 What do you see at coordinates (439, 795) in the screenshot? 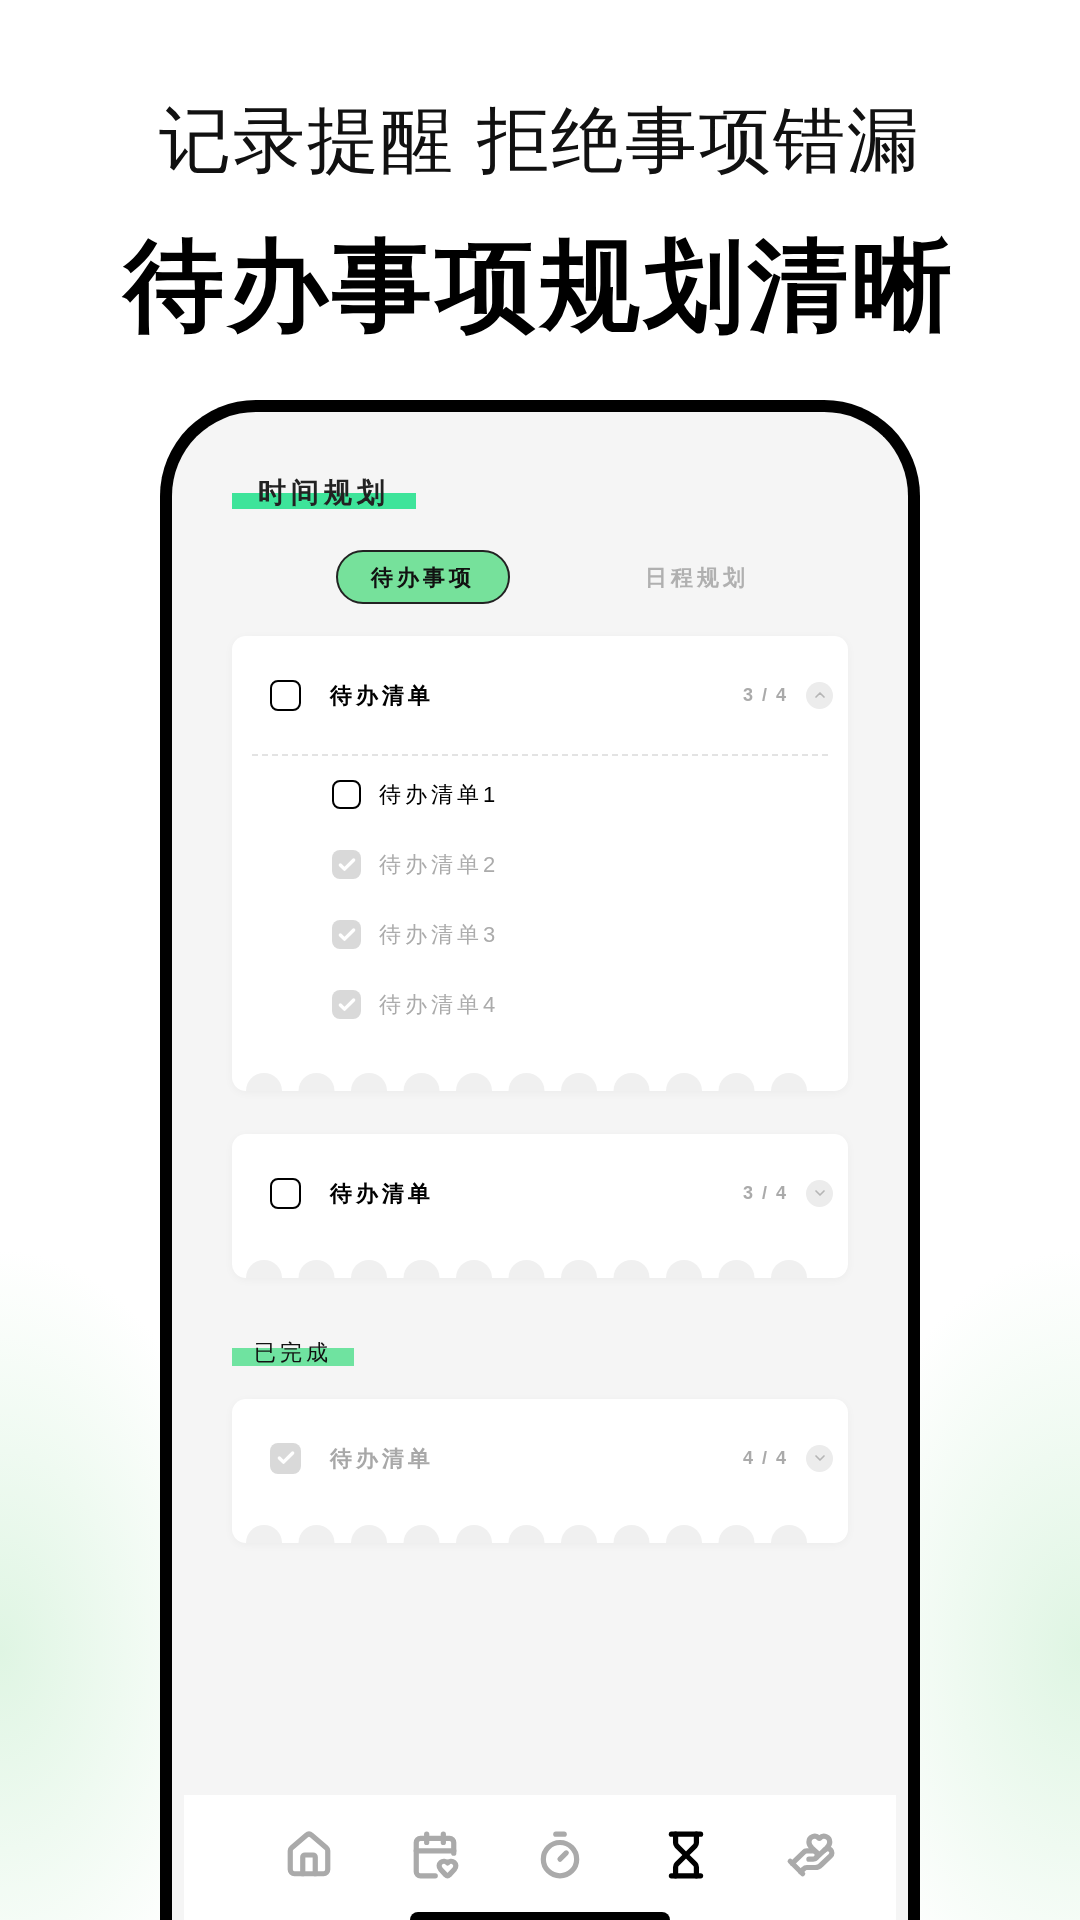
I see `todo-item-label: 待办清单1` at bounding box center [439, 795].